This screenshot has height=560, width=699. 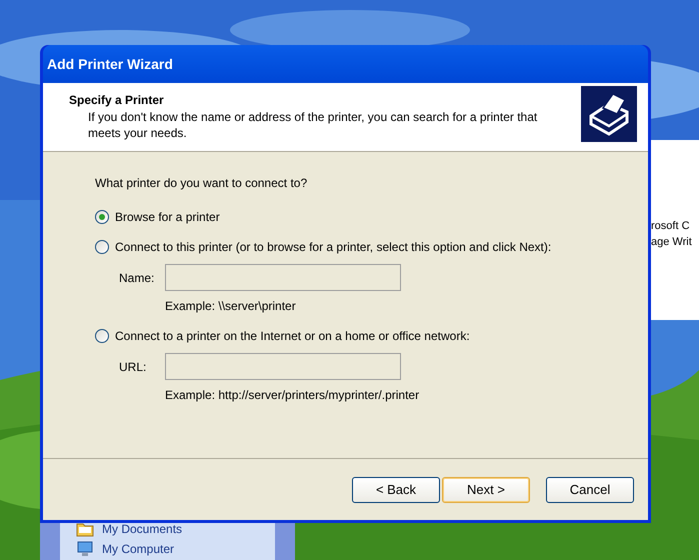 What do you see at coordinates (292, 336) in the screenshot?
I see `option-label: Connect to a printer on the Internet or on a home or office network:` at bounding box center [292, 336].